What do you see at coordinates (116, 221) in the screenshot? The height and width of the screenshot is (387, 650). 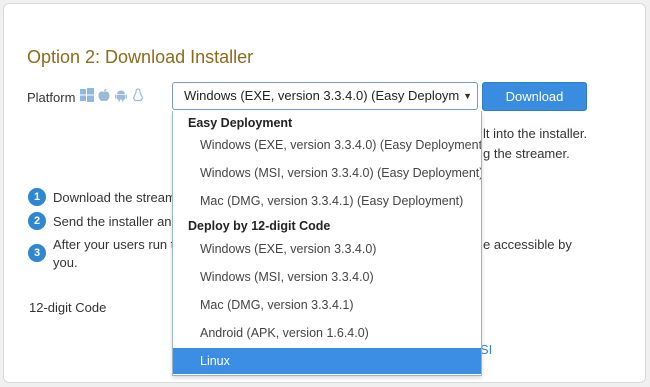 I see `step-text-2: Send the installer and` at bounding box center [116, 221].